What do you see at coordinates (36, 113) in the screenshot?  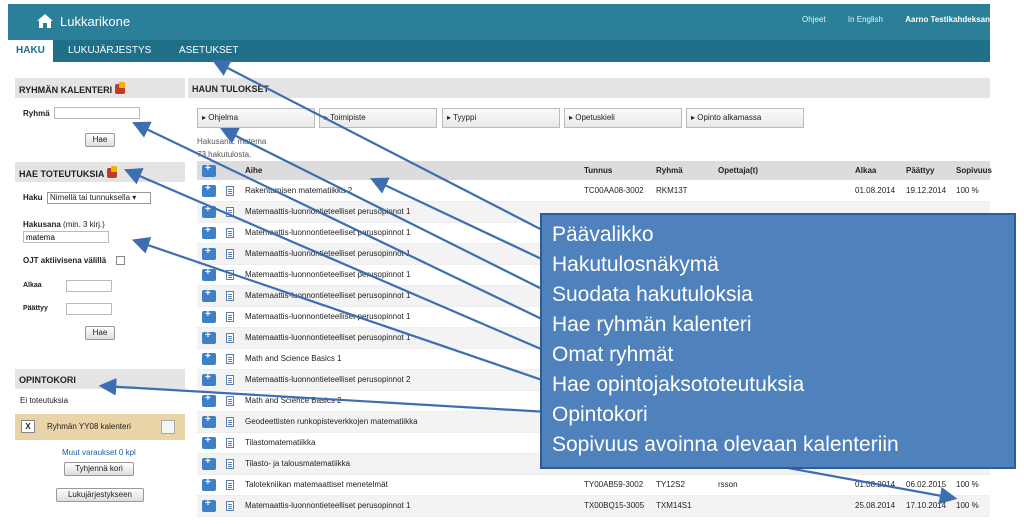 I see `group-label: Ryhmä` at bounding box center [36, 113].